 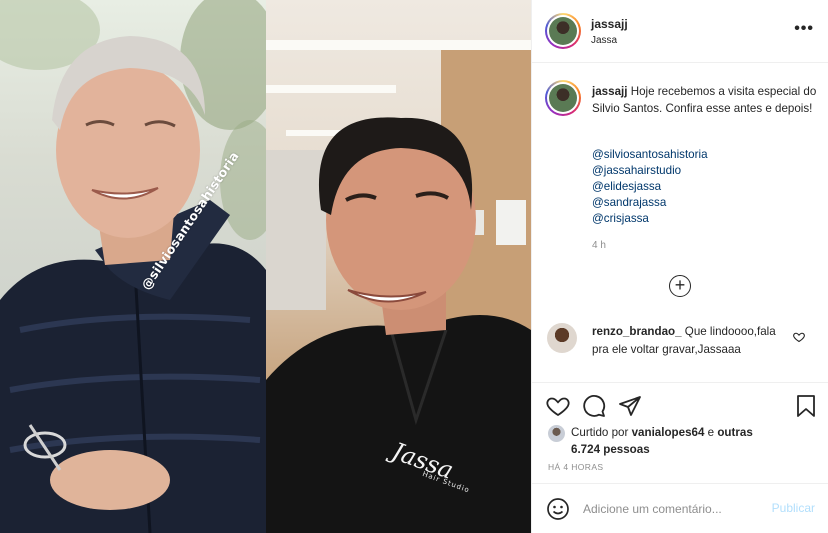 What do you see at coordinates (600, 432) in the screenshot?
I see `likes-prefix: Curtido por` at bounding box center [600, 432].